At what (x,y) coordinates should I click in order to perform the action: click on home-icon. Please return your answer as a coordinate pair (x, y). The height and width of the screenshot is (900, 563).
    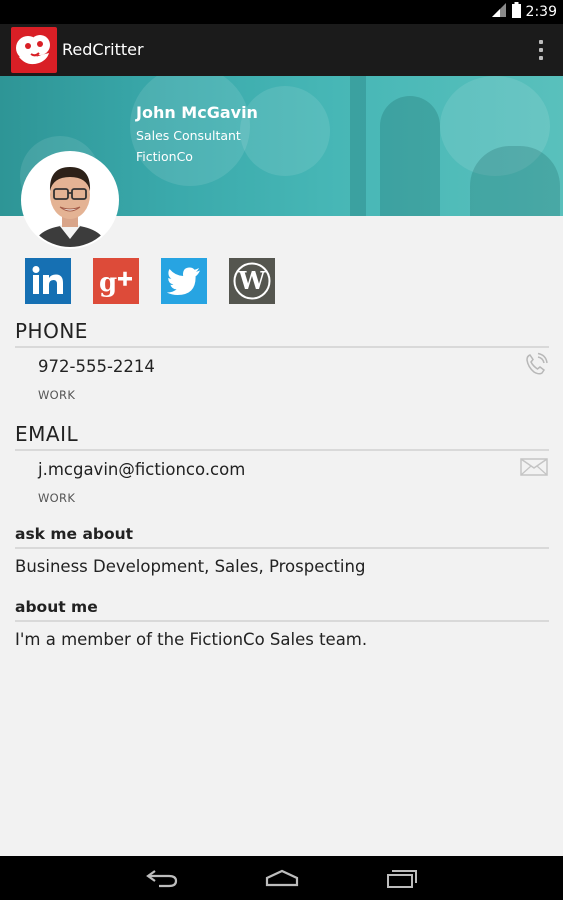
    Looking at the image, I should click on (282, 878).